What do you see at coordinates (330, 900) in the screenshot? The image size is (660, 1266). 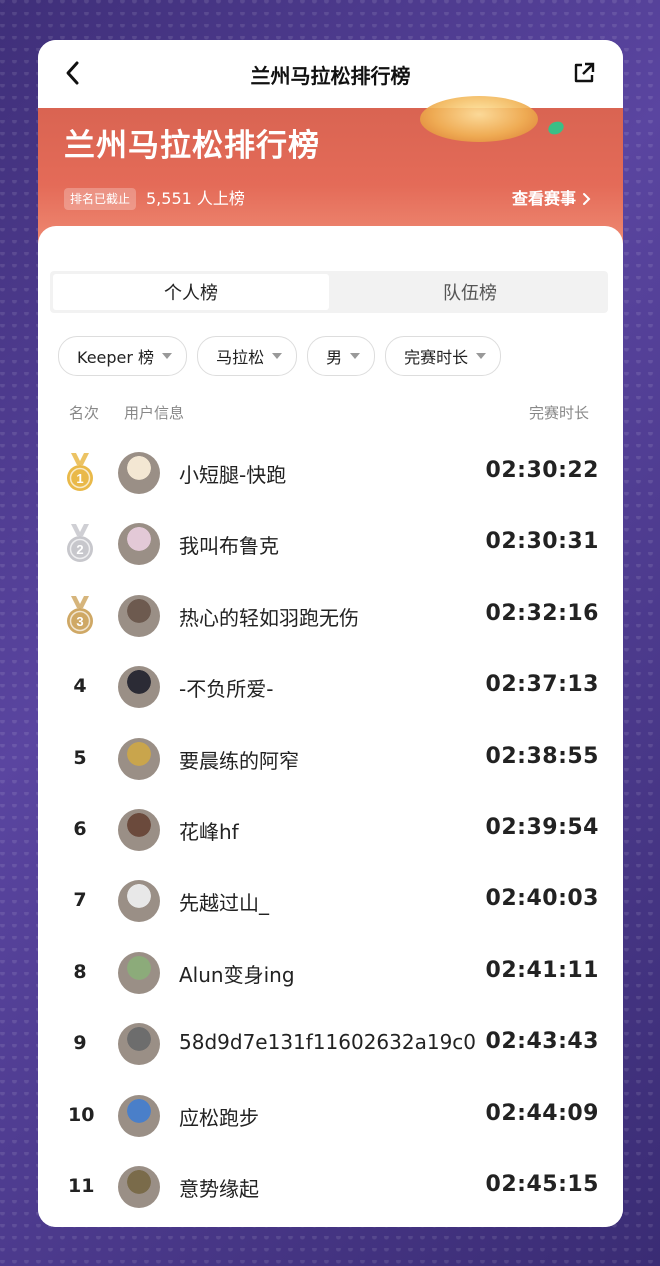 I see `table-row: 7 先越过山_ 02:40:03` at bounding box center [330, 900].